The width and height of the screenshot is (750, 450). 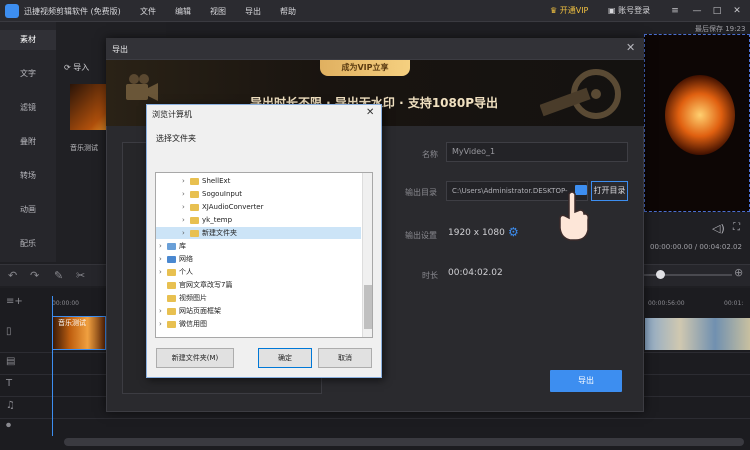 What do you see at coordinates (34, 275) in the screenshot?
I see `redo-icon: ↷` at bounding box center [34, 275].